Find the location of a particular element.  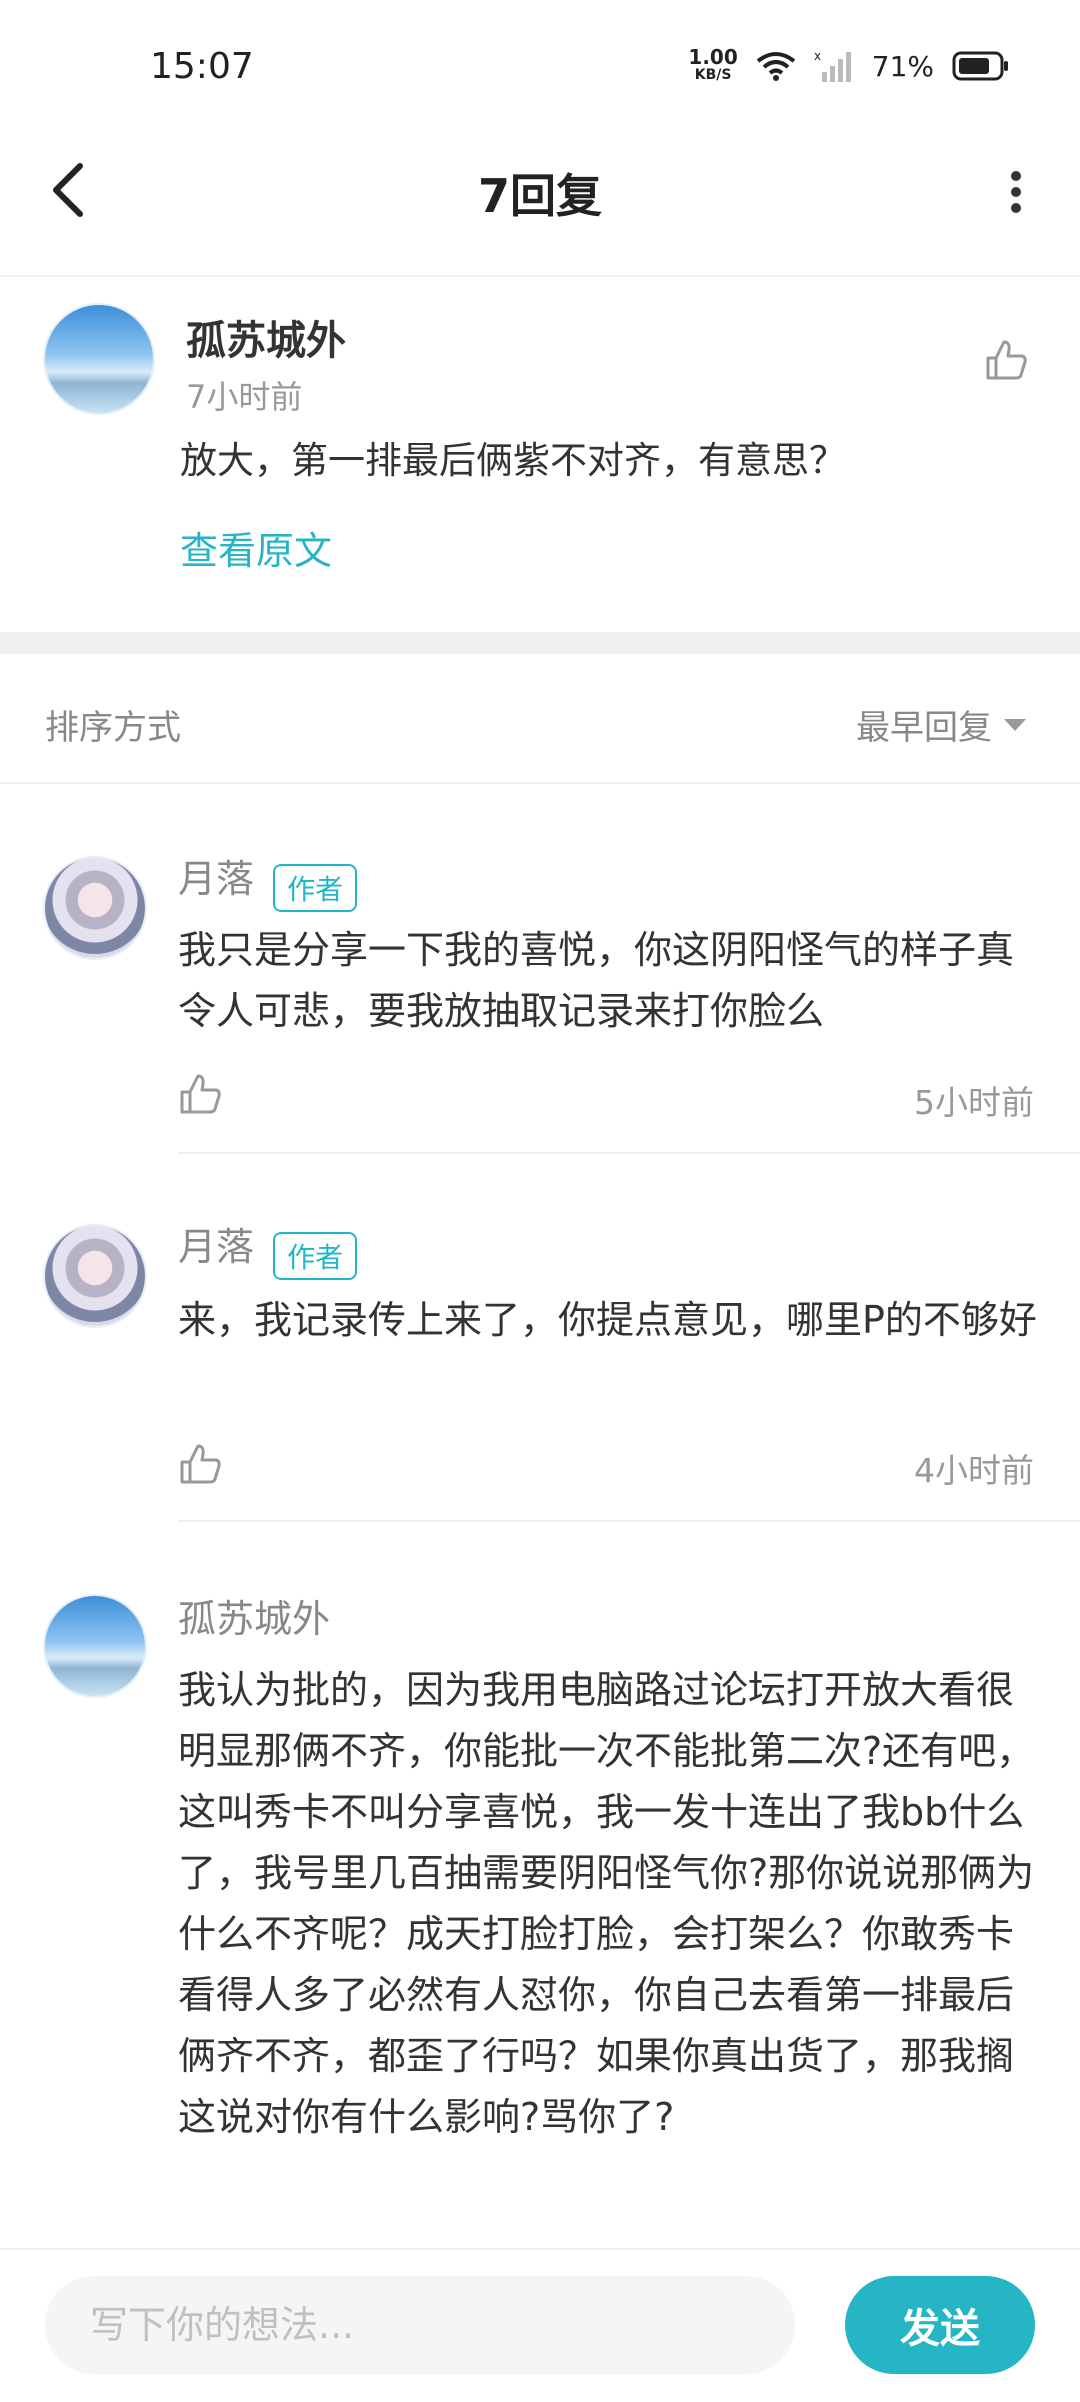

network-speed-unit: KB/S is located at coordinates (713, 75).